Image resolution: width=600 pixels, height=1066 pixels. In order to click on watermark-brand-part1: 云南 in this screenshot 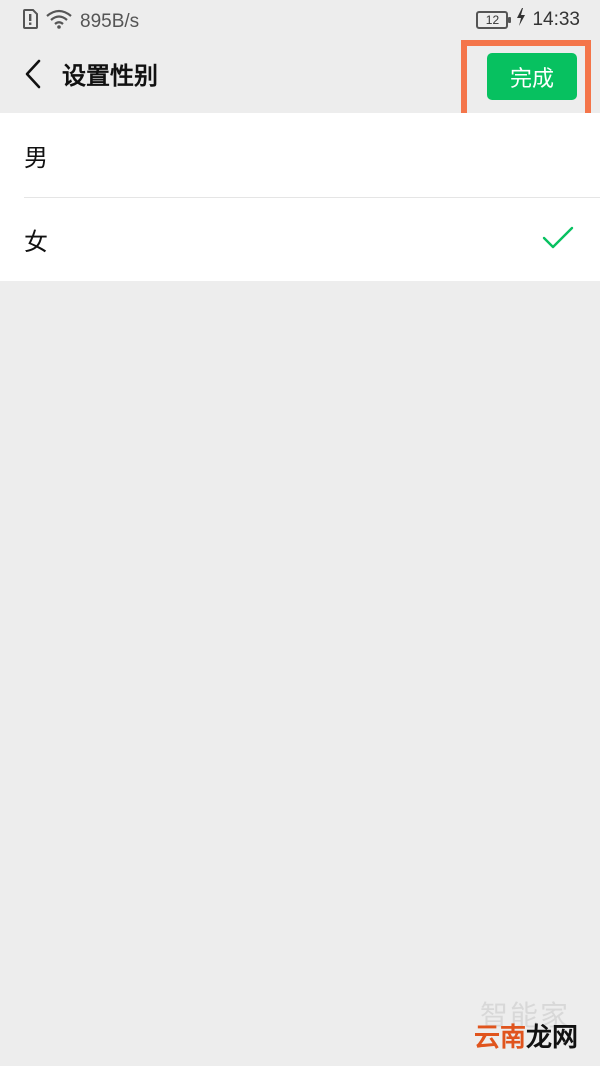, I will do `click(499, 1038)`.